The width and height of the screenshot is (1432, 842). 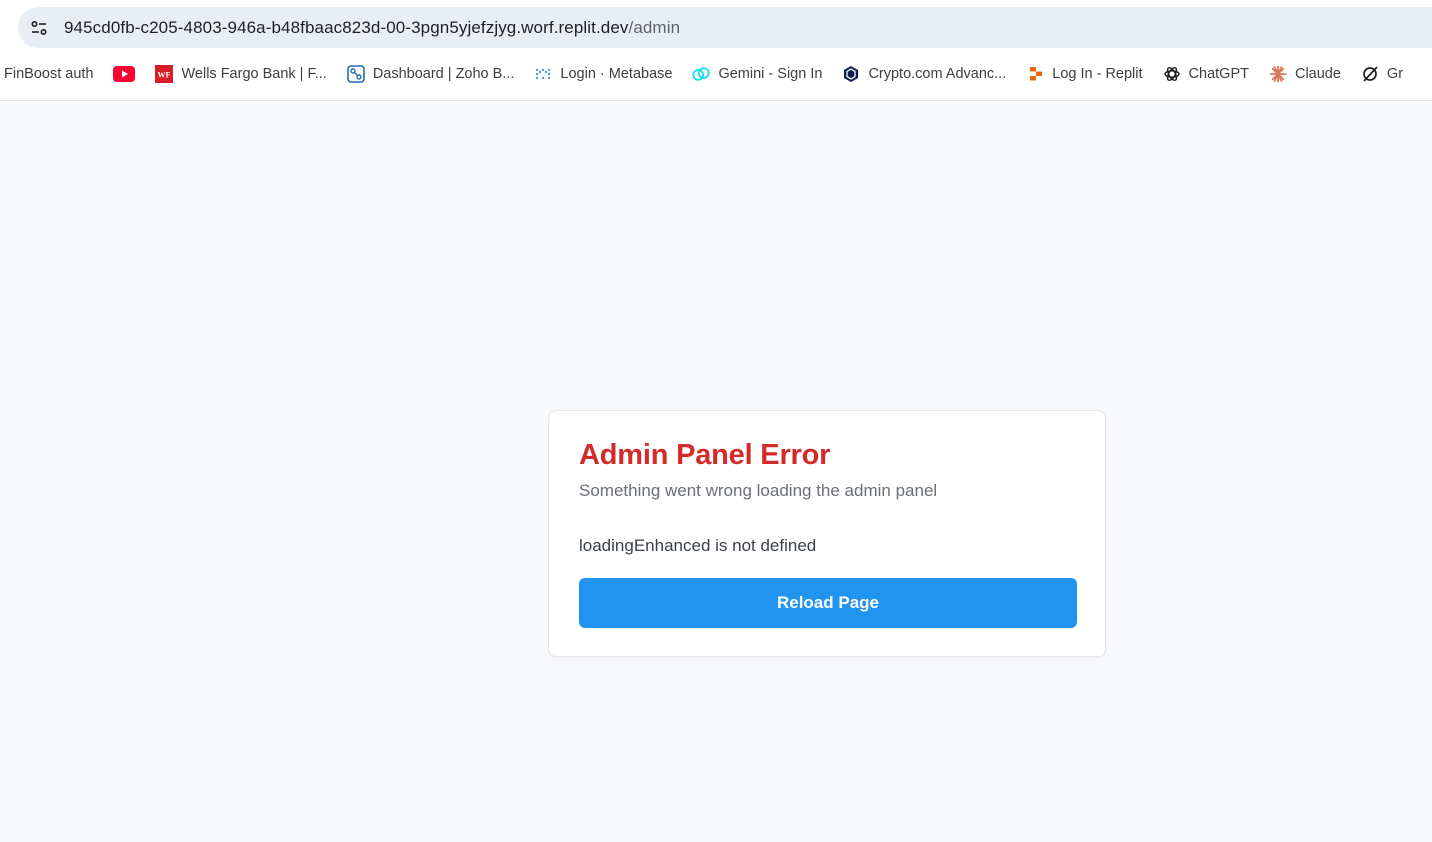 I want to click on metabase-icon, so click(x=543, y=74).